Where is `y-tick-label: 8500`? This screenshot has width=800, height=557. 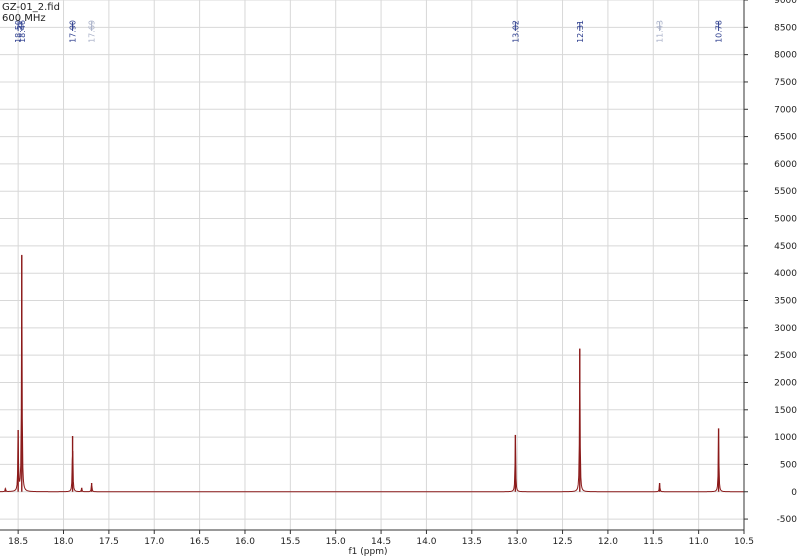
y-tick-label: 8500 is located at coordinates (785, 28).